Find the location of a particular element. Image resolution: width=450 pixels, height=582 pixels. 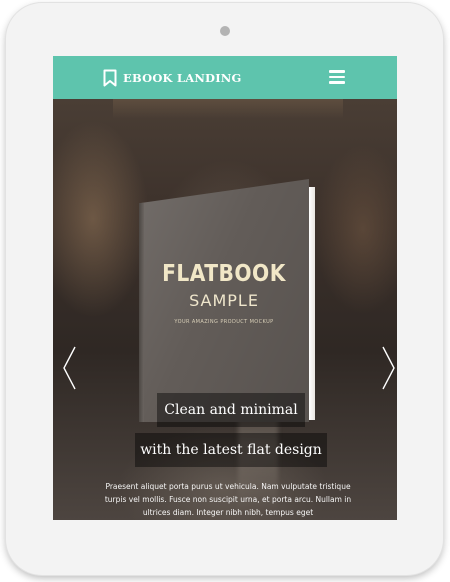

camera-dot is located at coordinates (225, 31).